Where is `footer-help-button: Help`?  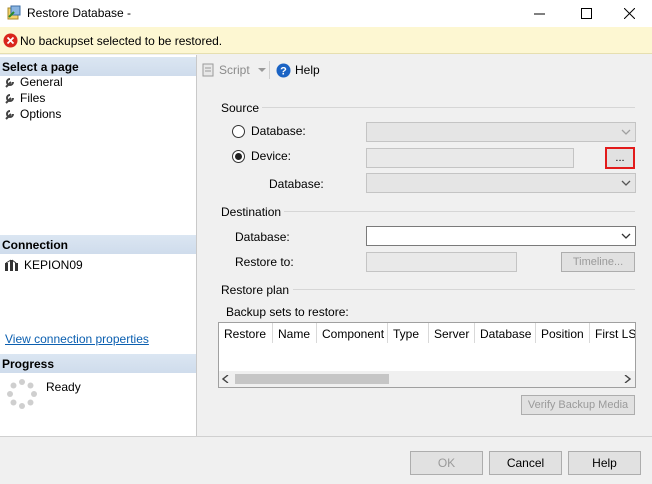
footer-help-button: Help is located at coordinates (604, 463).